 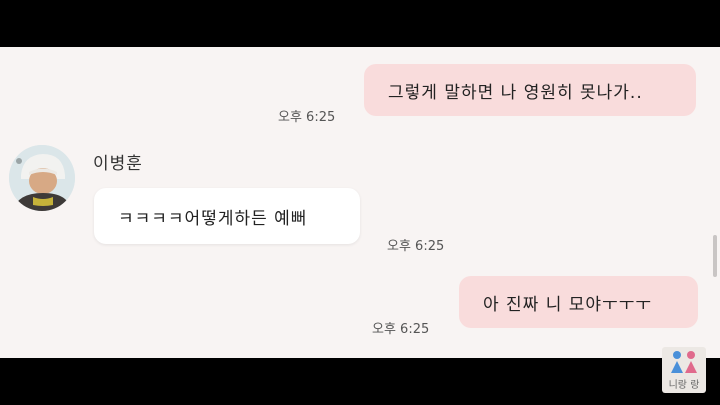 I want to click on message-text: ㅋㅋㅋㅋ어떻게하든 예뻐, so click(x=213, y=218).